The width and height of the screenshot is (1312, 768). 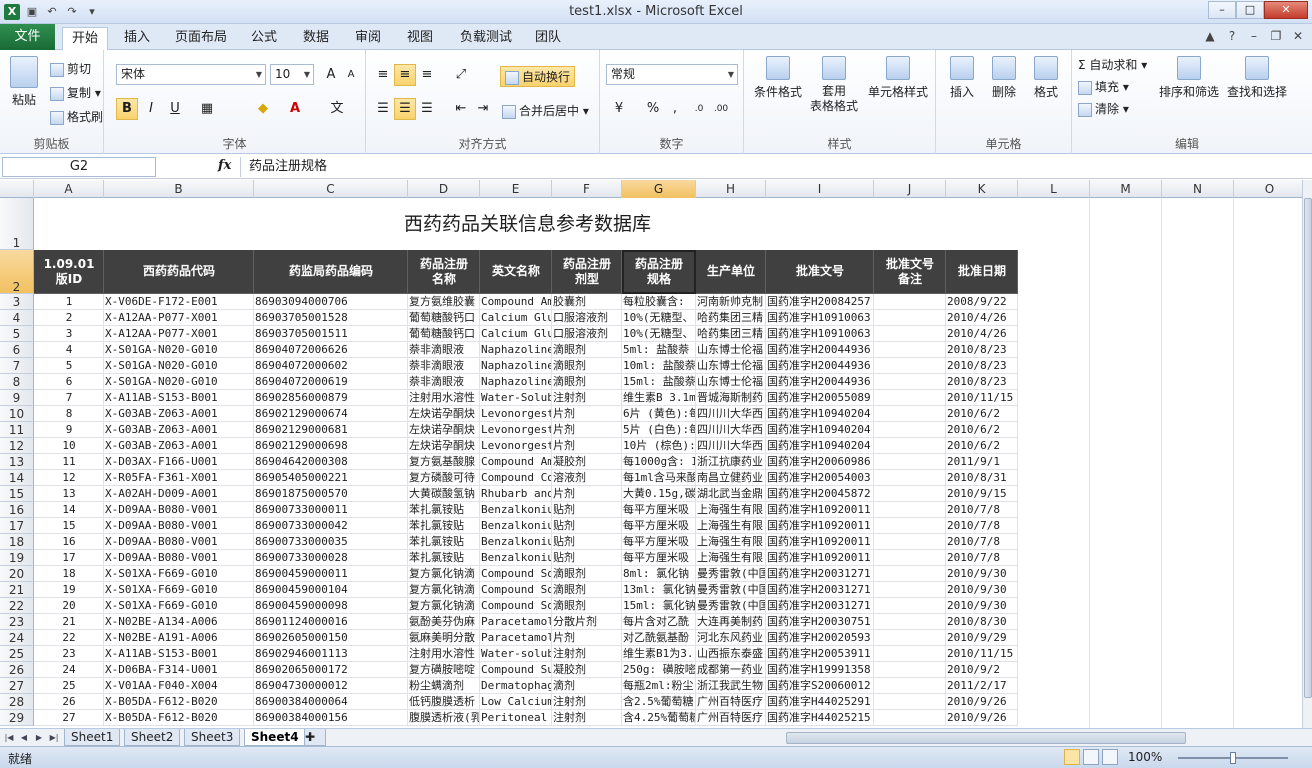 What do you see at coordinates (659, 574) in the screenshot?
I see `table-cell: 8ml: 氯化钠` at bounding box center [659, 574].